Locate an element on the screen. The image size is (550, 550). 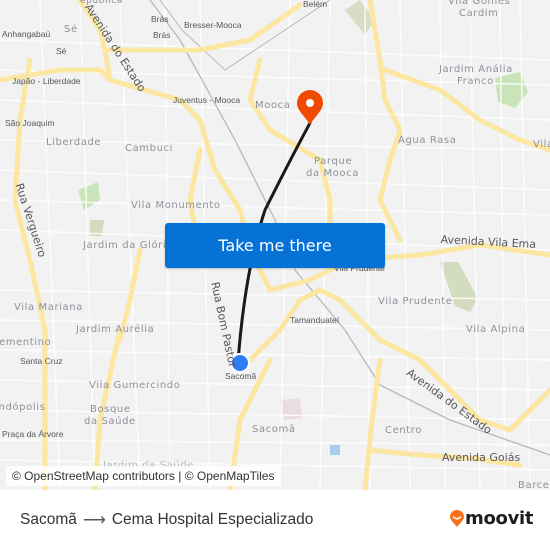
area-label: Parque is located at coordinates (333, 161).